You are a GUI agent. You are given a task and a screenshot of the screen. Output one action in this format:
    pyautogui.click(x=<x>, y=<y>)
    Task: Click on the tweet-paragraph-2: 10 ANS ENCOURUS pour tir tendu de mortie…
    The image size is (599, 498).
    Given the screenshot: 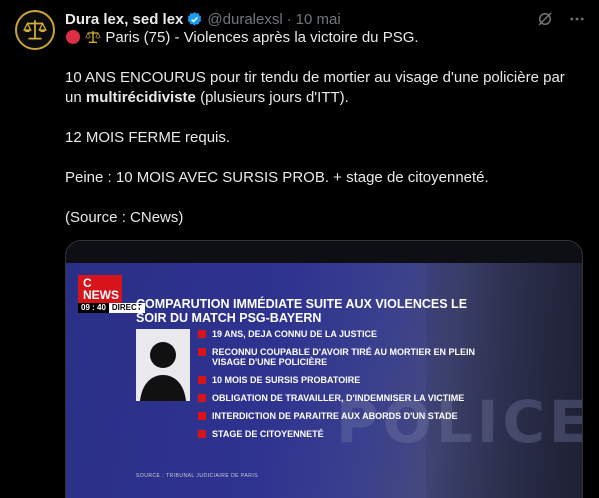 What is the action you would take?
    pyautogui.click(x=325, y=88)
    